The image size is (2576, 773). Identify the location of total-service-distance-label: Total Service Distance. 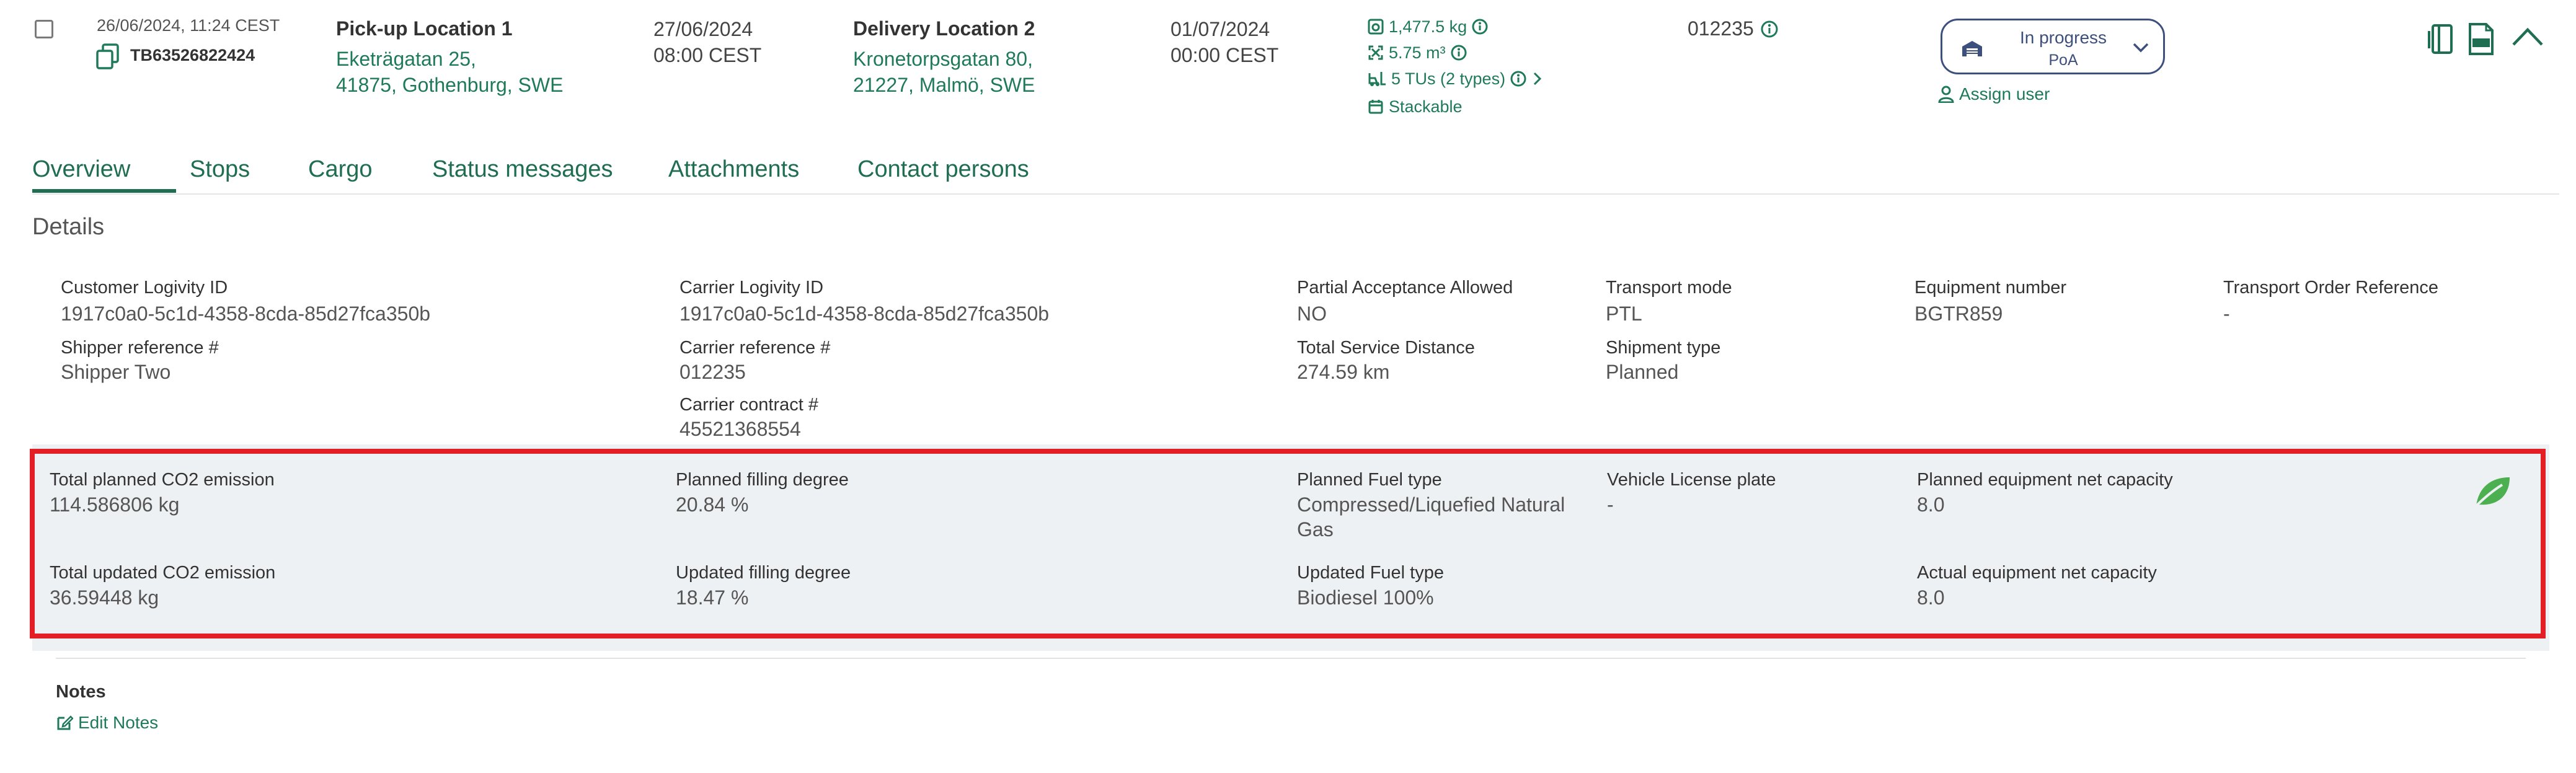
(1386, 348).